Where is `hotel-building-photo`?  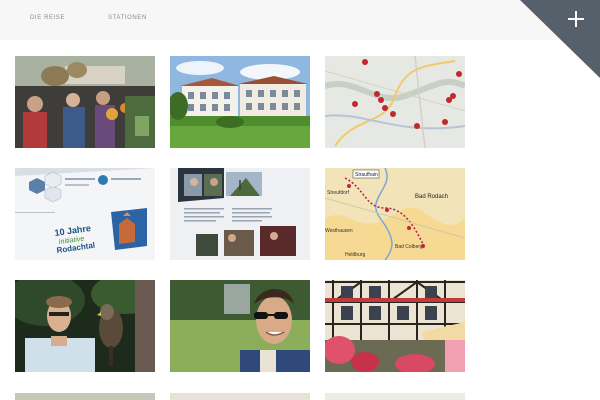
hotel-building-photo is located at coordinates (240, 102).